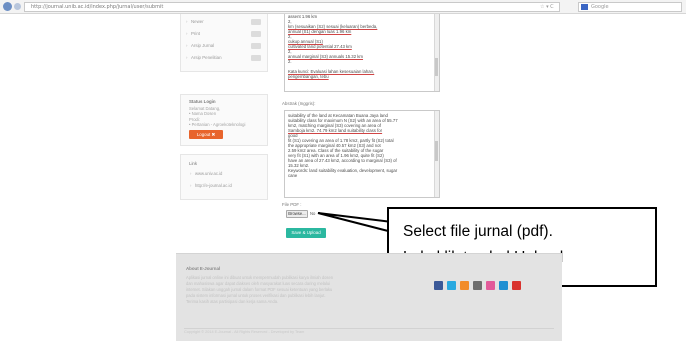 Image resolution: width=686 pixels, height=341 pixels. Describe the element at coordinates (313, 213) in the screenshot. I see `selected-file-text: No` at that location.